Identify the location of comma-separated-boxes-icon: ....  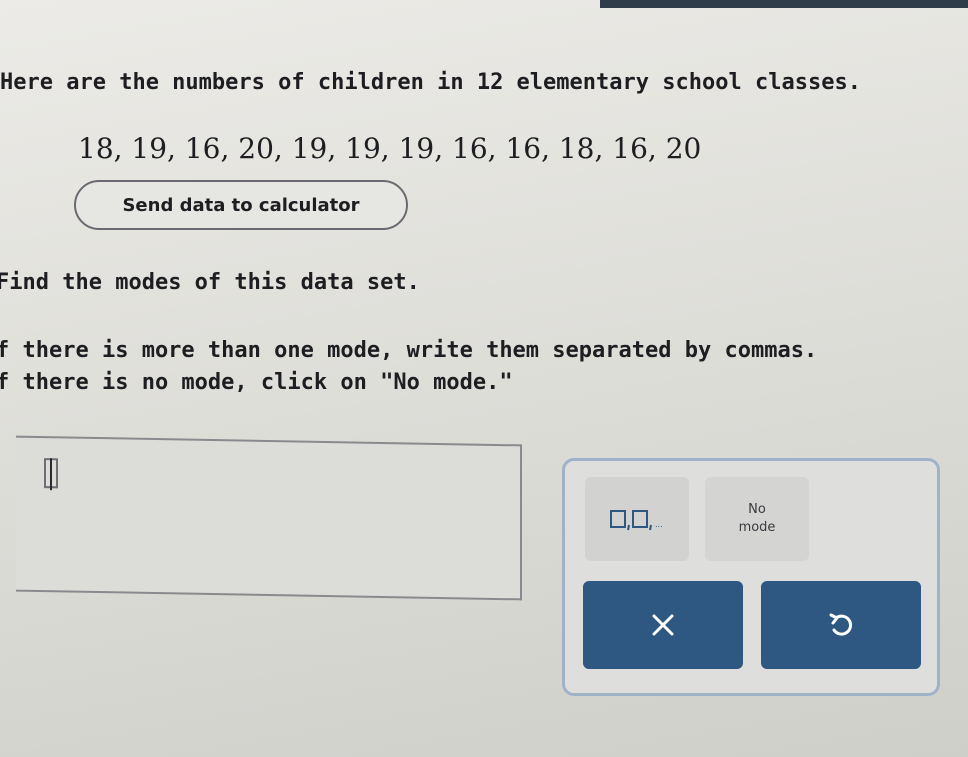
(636, 520).